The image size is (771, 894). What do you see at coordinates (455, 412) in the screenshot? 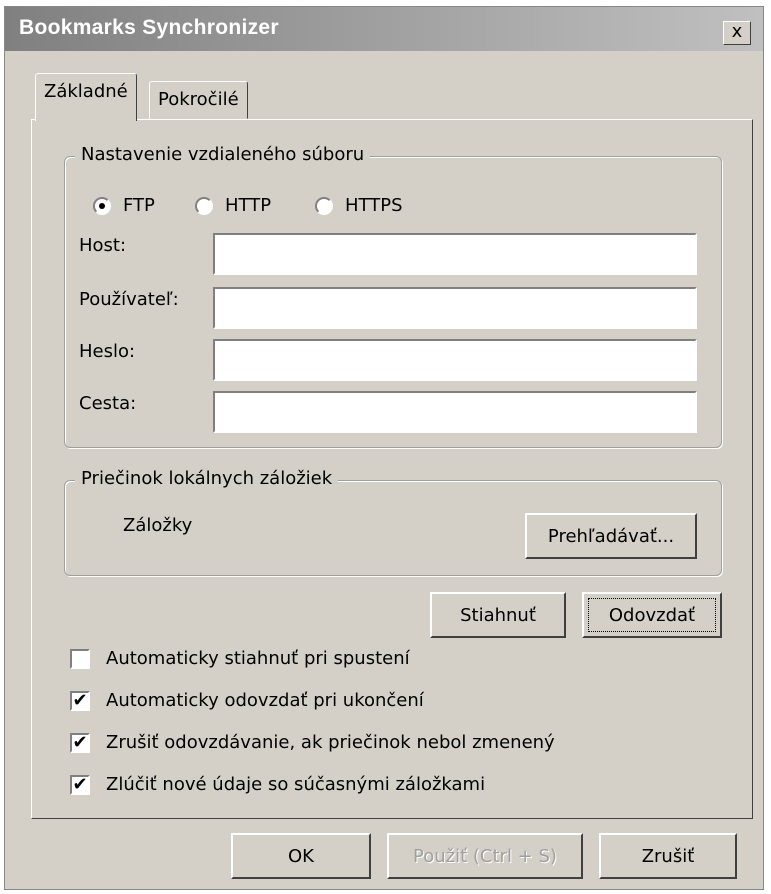
I see `path-input` at bounding box center [455, 412].